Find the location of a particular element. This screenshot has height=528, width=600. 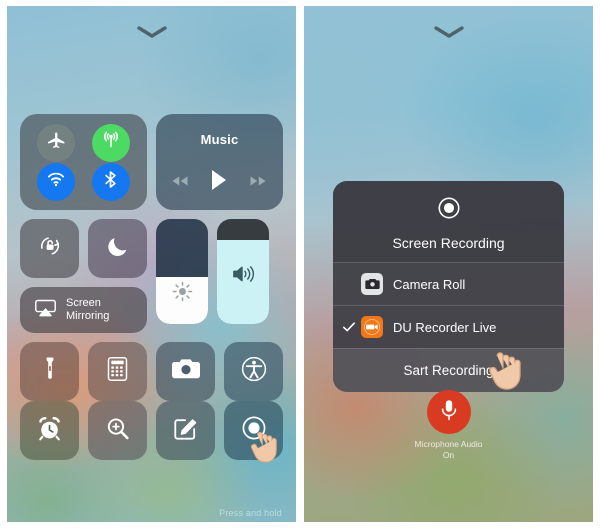

brightness-fill is located at coordinates (182, 300).